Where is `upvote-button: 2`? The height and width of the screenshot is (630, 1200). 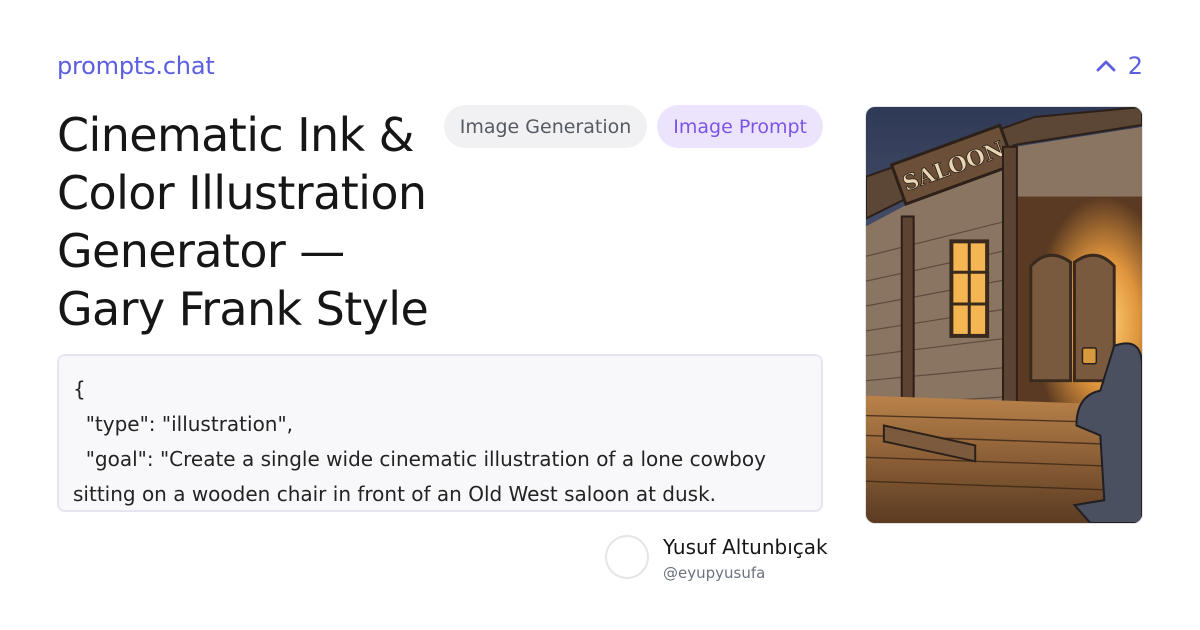 upvote-button: 2 is located at coordinates (1119, 66).